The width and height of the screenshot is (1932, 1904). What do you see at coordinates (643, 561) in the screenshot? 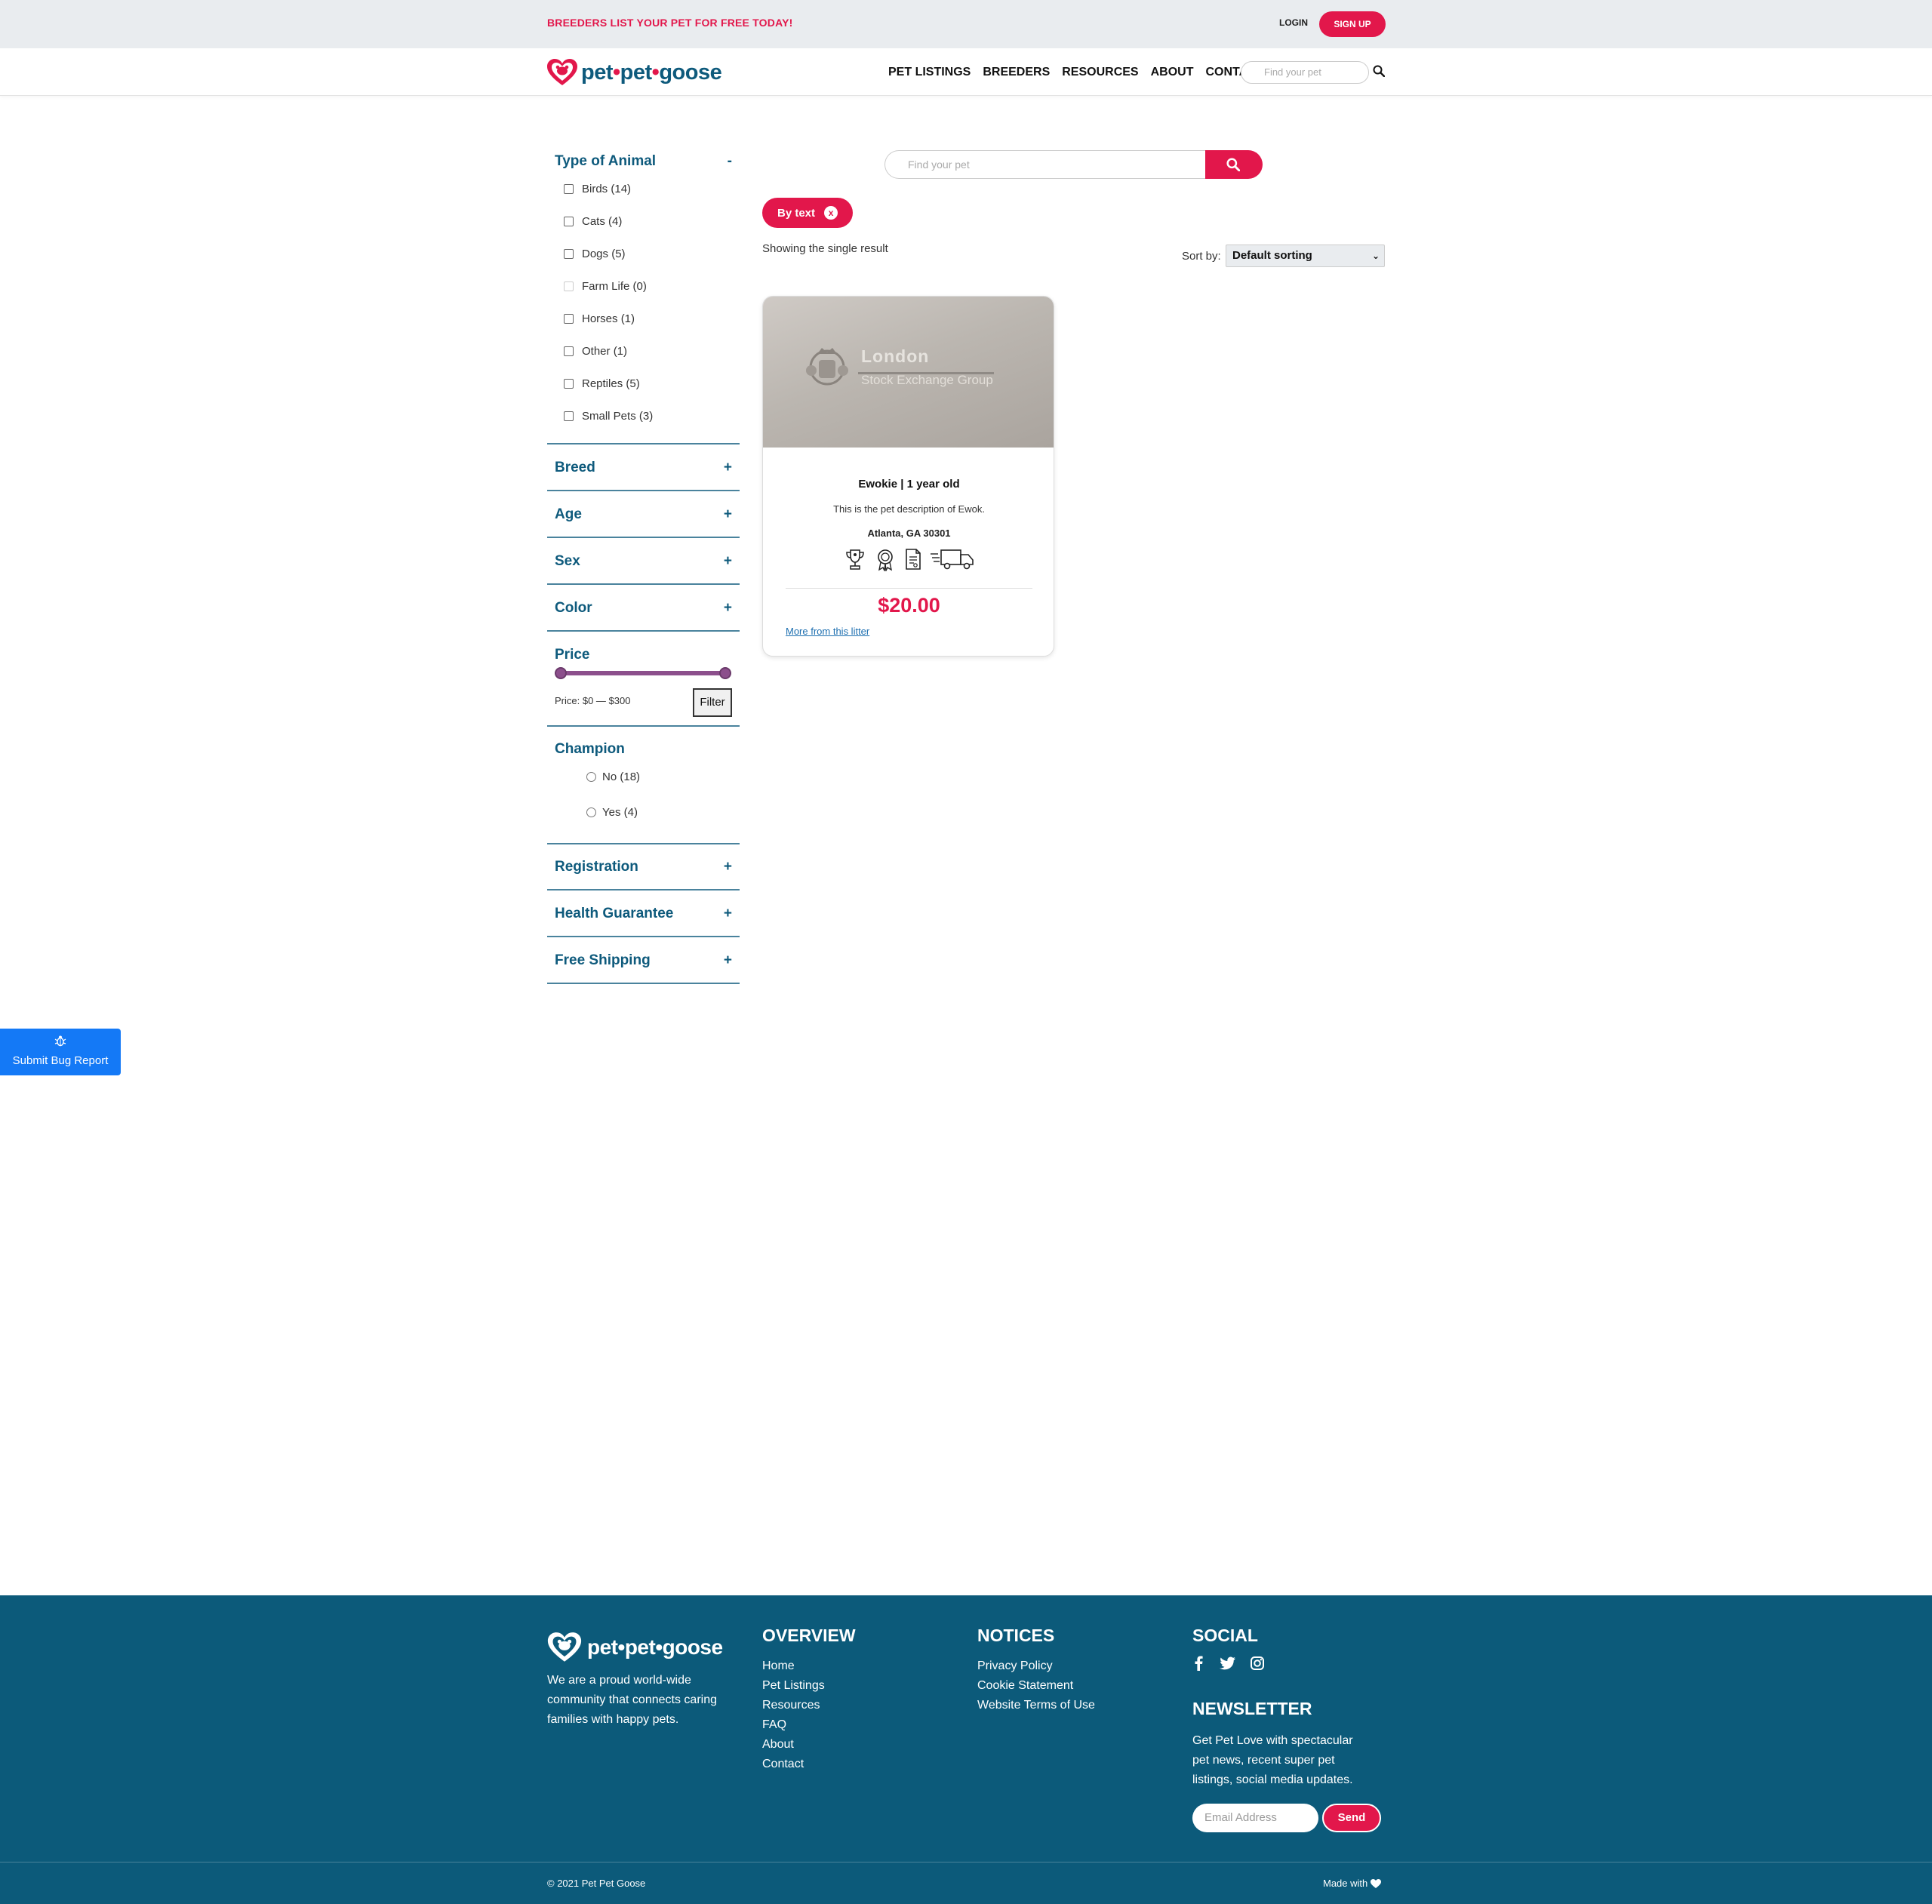
I see `filter-sex-header: Sex +` at bounding box center [643, 561].